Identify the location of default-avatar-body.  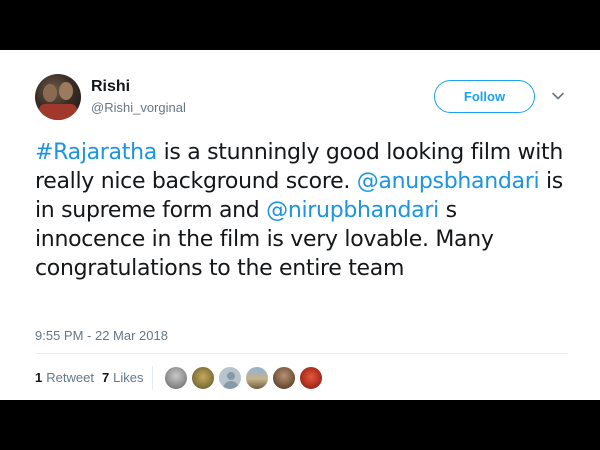
(231, 385).